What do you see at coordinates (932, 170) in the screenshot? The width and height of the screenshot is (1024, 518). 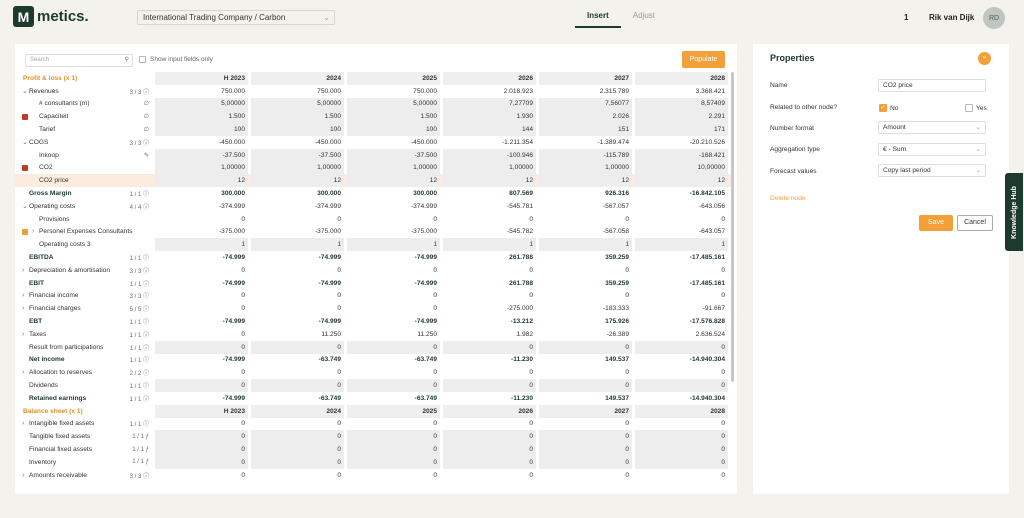 I see `forecast-select: Copy last period ⌄` at bounding box center [932, 170].